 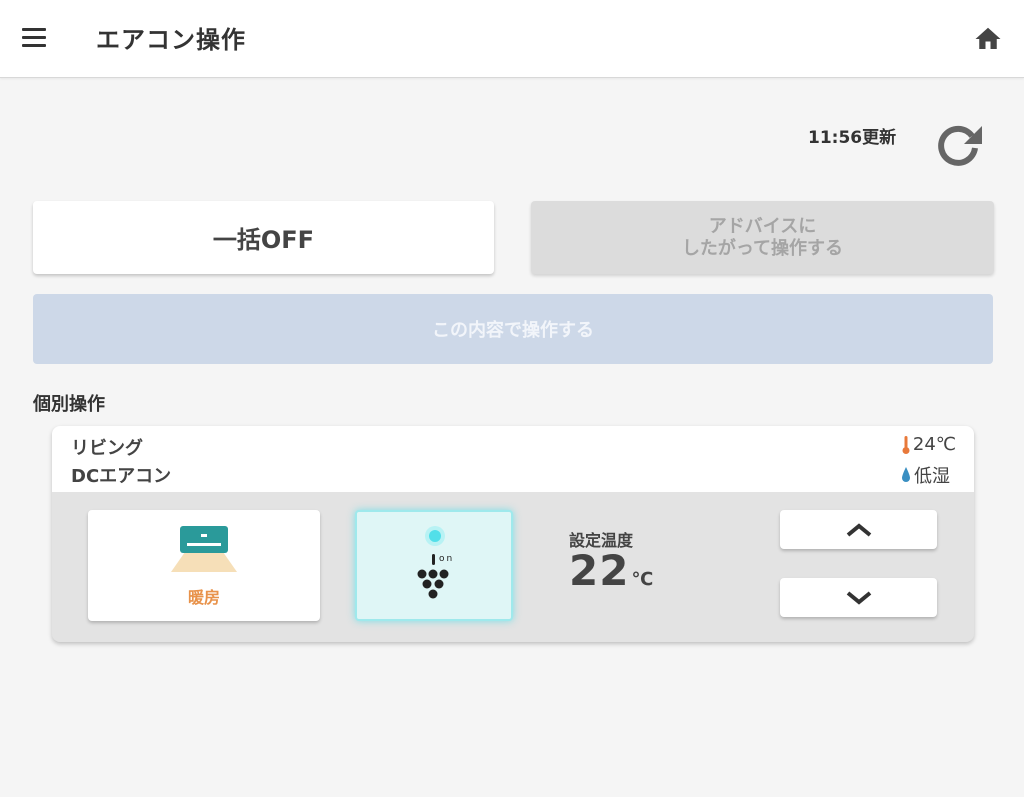 I want to click on advice-label-line1: アドバイスに, so click(x=762, y=226).